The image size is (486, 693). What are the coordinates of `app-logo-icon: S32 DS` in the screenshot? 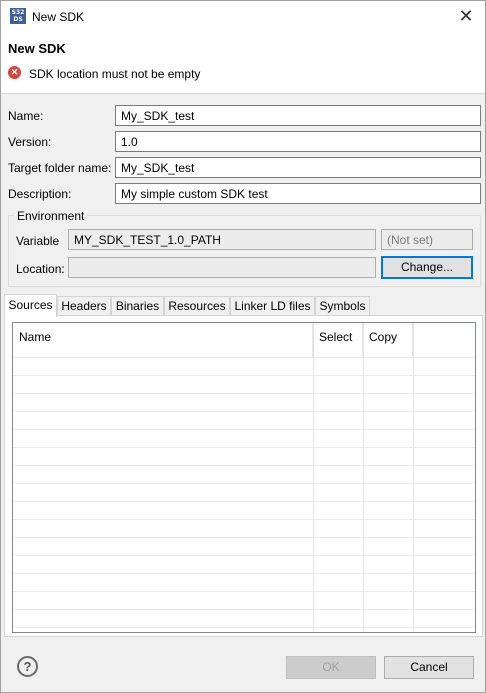 It's located at (18, 16).